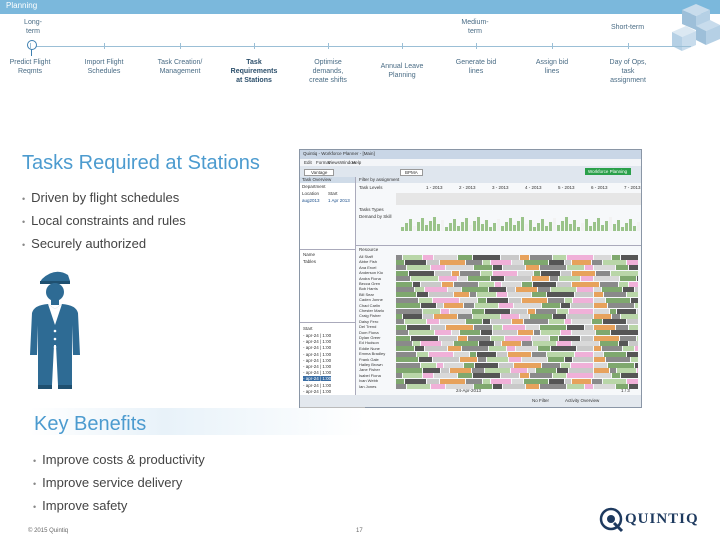 Image resolution: width=720 pixels, height=540 pixels. I want to click on left-panel-cell: aug2013, so click(311, 200).